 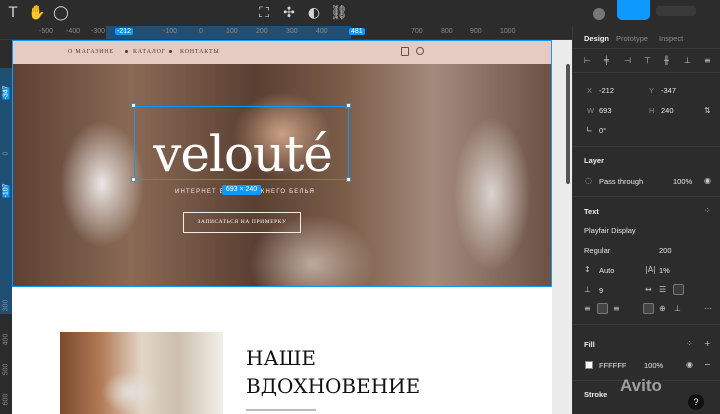 I want to click on fitting-button: ЗАПИСАТЬСЯ НА ПРИМЕРКУ, so click(x=242, y=222).